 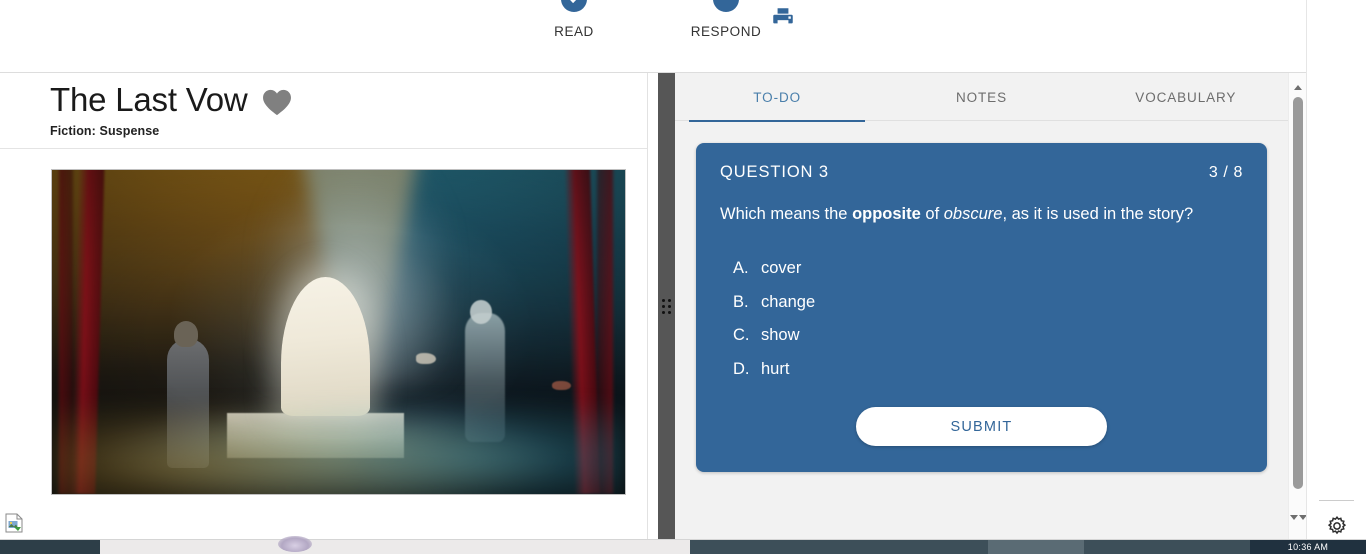 What do you see at coordinates (981, 172) in the screenshot?
I see `question-card-header: QUESTION 3 3 / 8` at bounding box center [981, 172].